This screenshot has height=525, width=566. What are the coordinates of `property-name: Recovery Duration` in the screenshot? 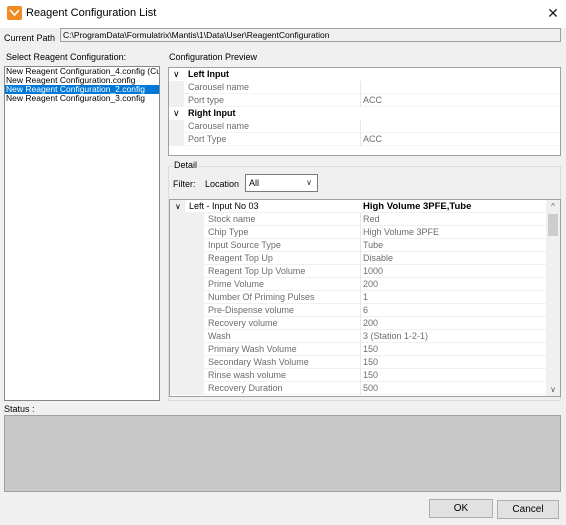 It's located at (245, 388).